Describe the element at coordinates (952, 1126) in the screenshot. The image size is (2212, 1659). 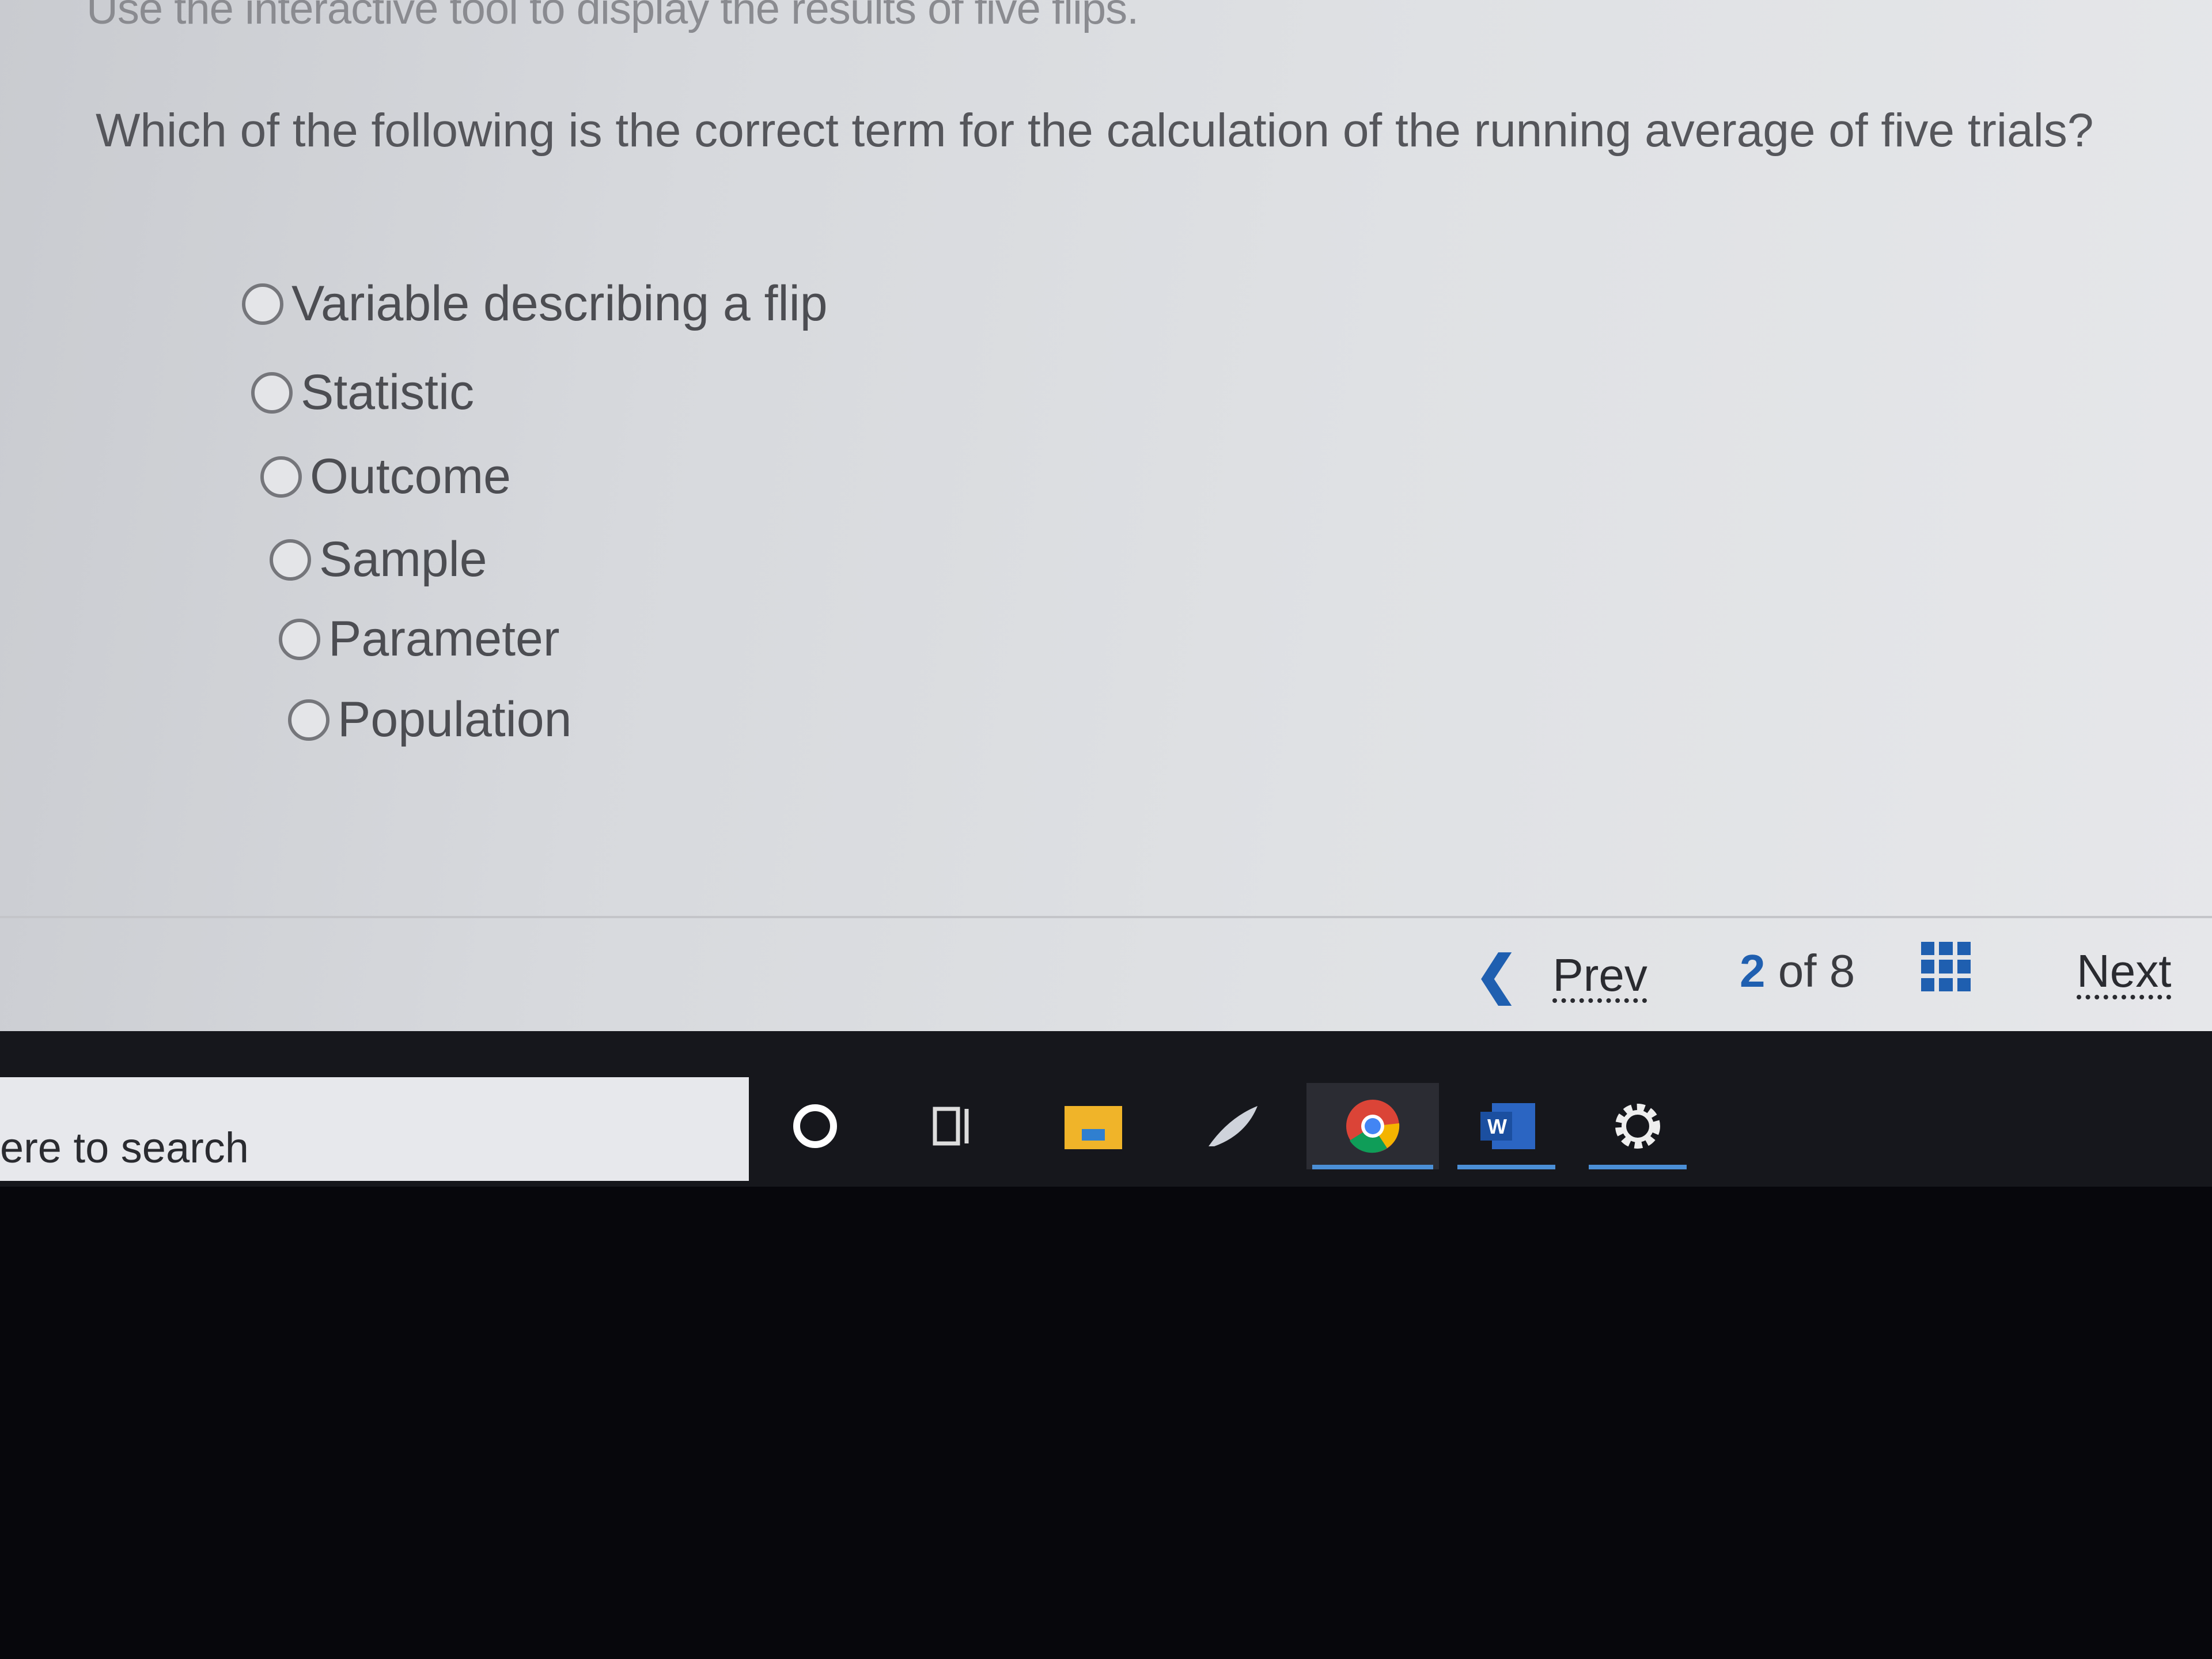
I see `task-view-icon` at that location.